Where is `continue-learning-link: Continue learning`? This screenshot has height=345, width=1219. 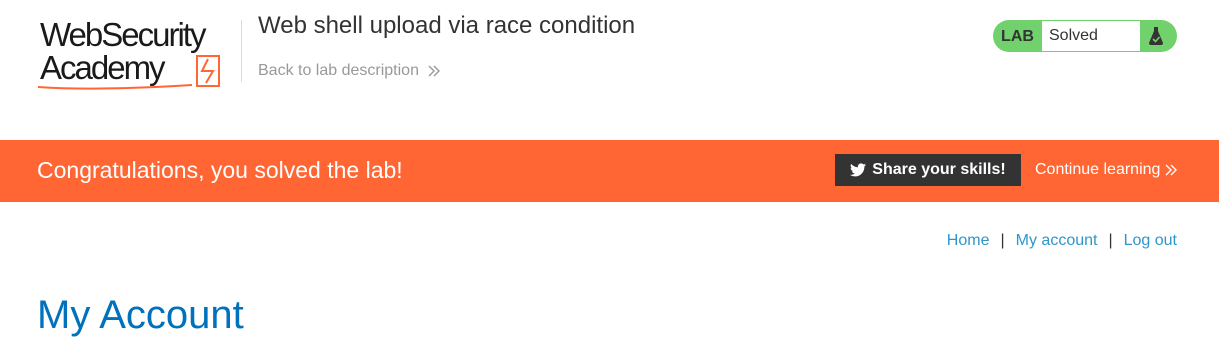 continue-learning-link: Continue learning is located at coordinates (1106, 170).